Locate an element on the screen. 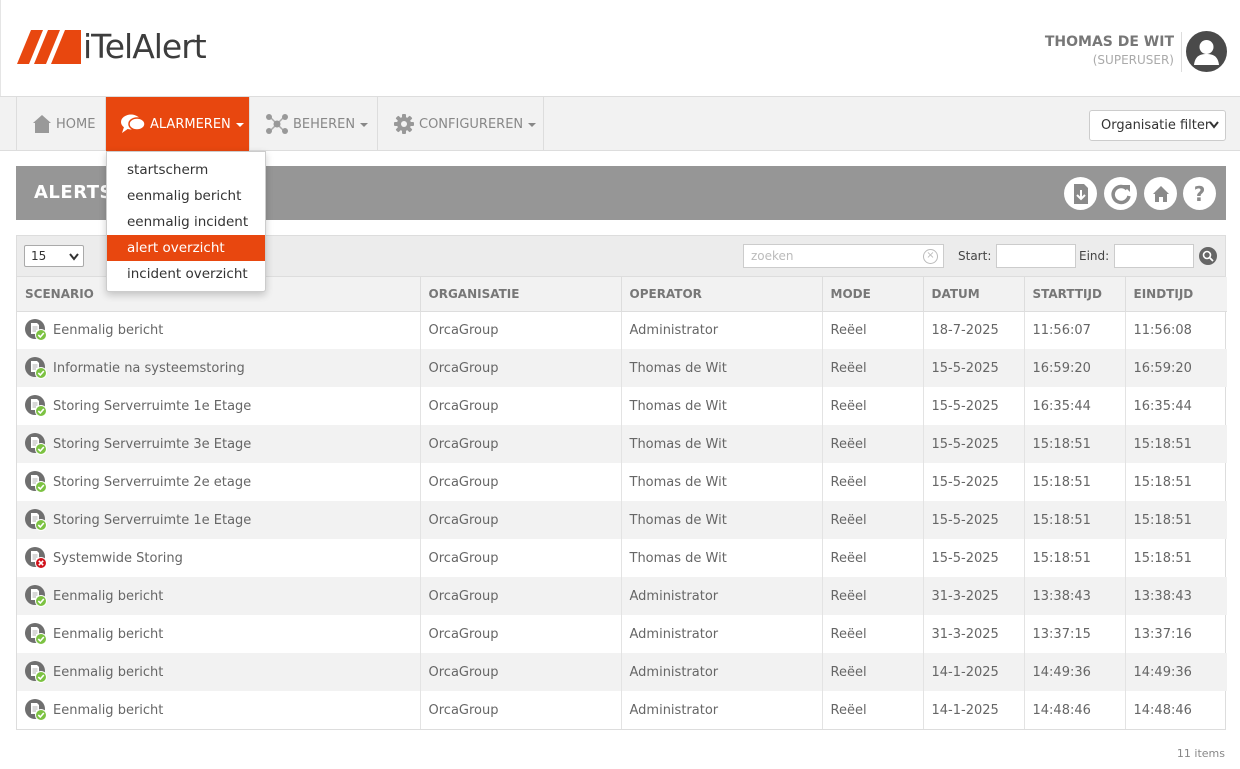 This screenshot has width=1240, height=769. column-header-organisatie: ORGANISATIE is located at coordinates (520, 294).